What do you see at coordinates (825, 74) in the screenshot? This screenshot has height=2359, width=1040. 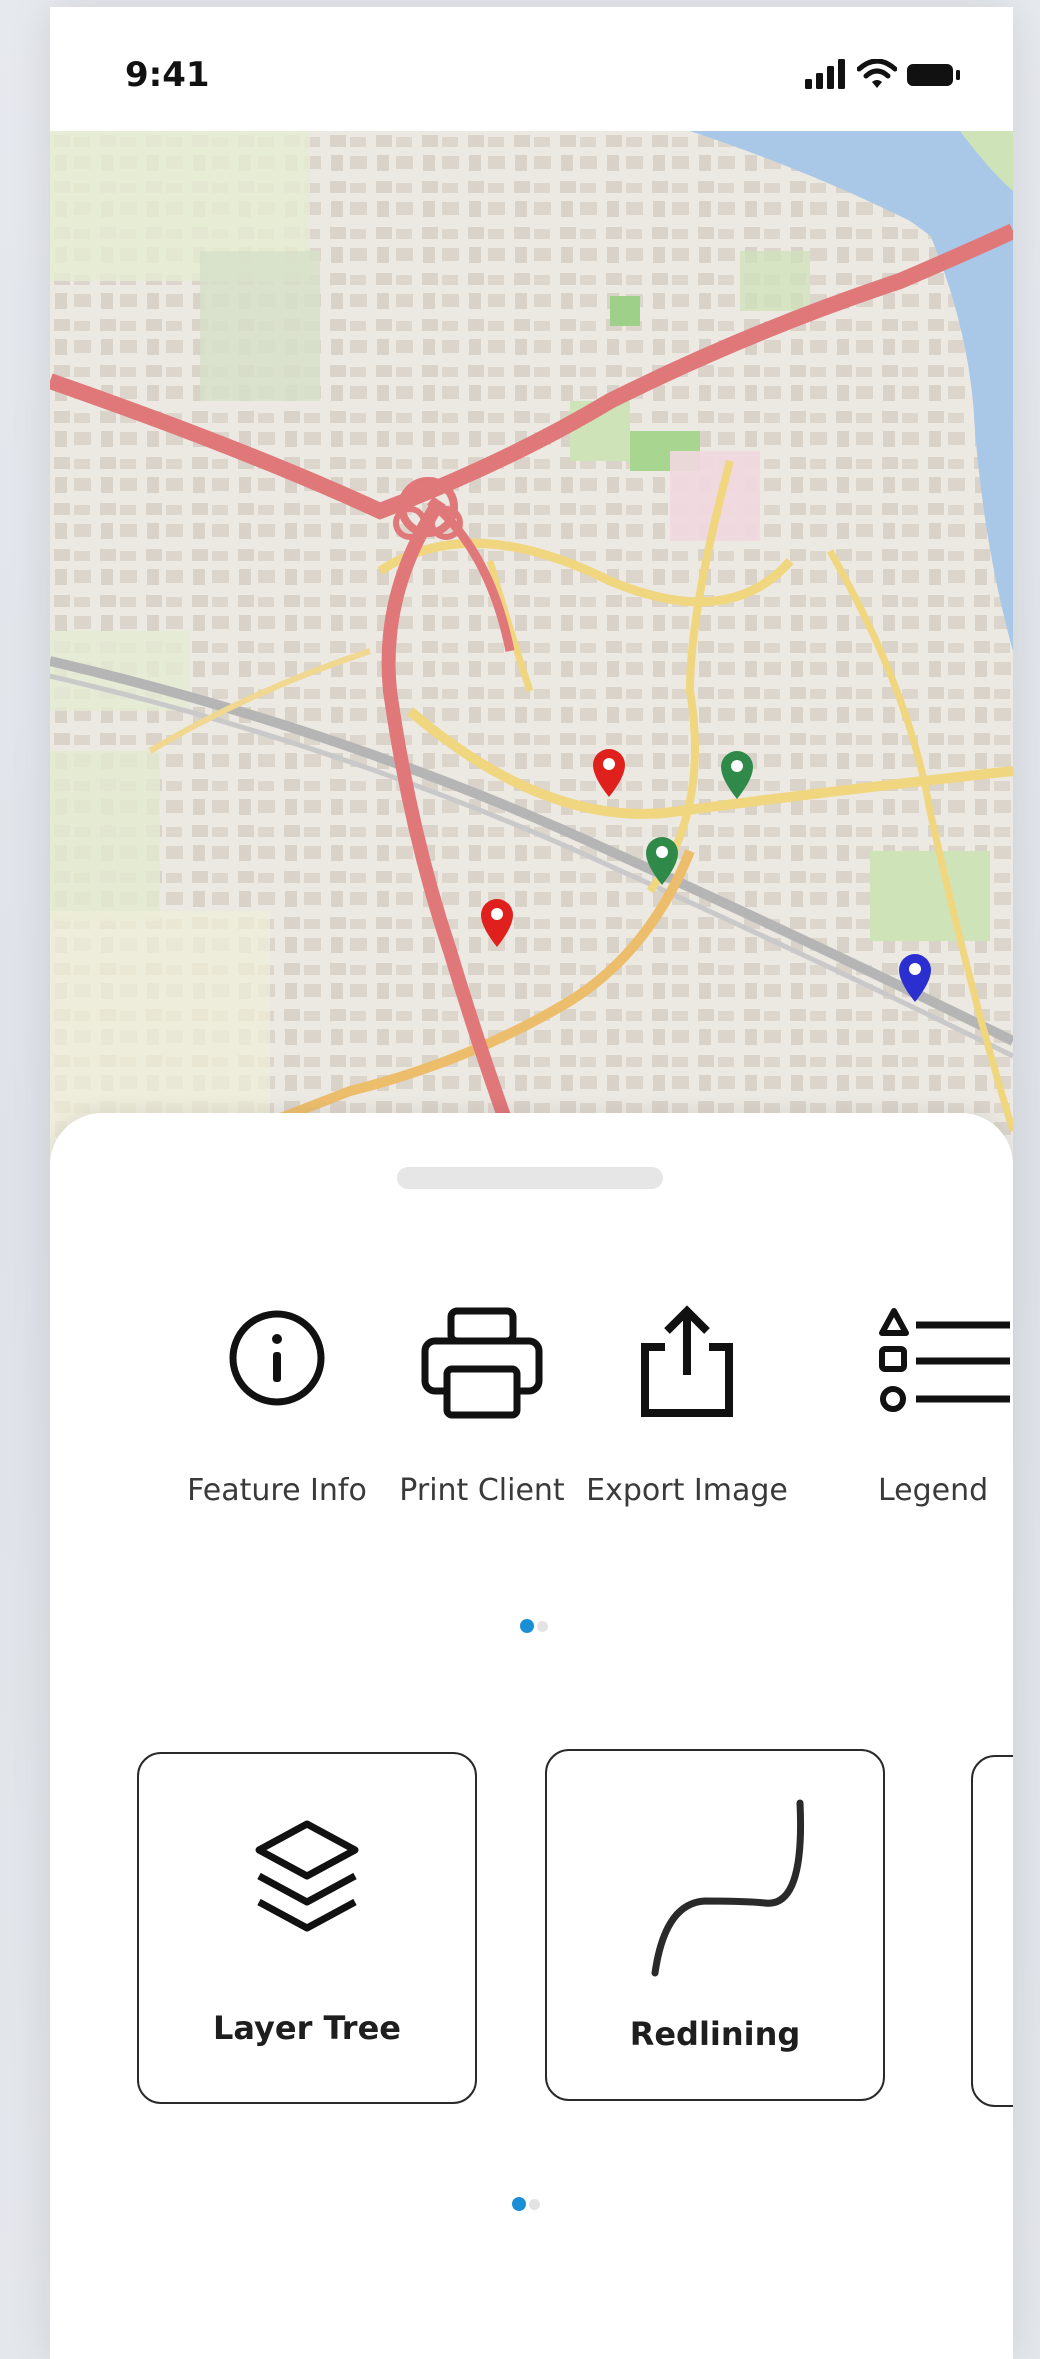 I see `signal-icon` at bounding box center [825, 74].